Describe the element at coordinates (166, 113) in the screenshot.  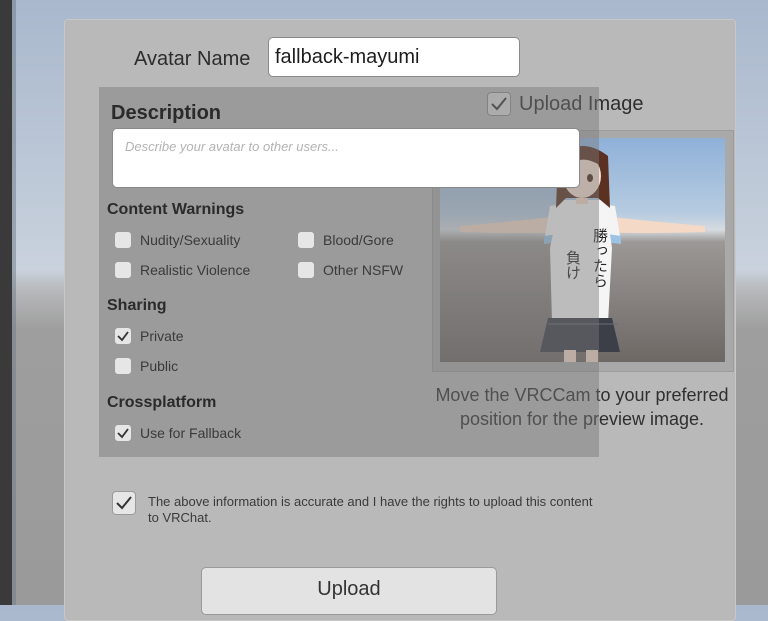
I see `description-title: Description` at that location.